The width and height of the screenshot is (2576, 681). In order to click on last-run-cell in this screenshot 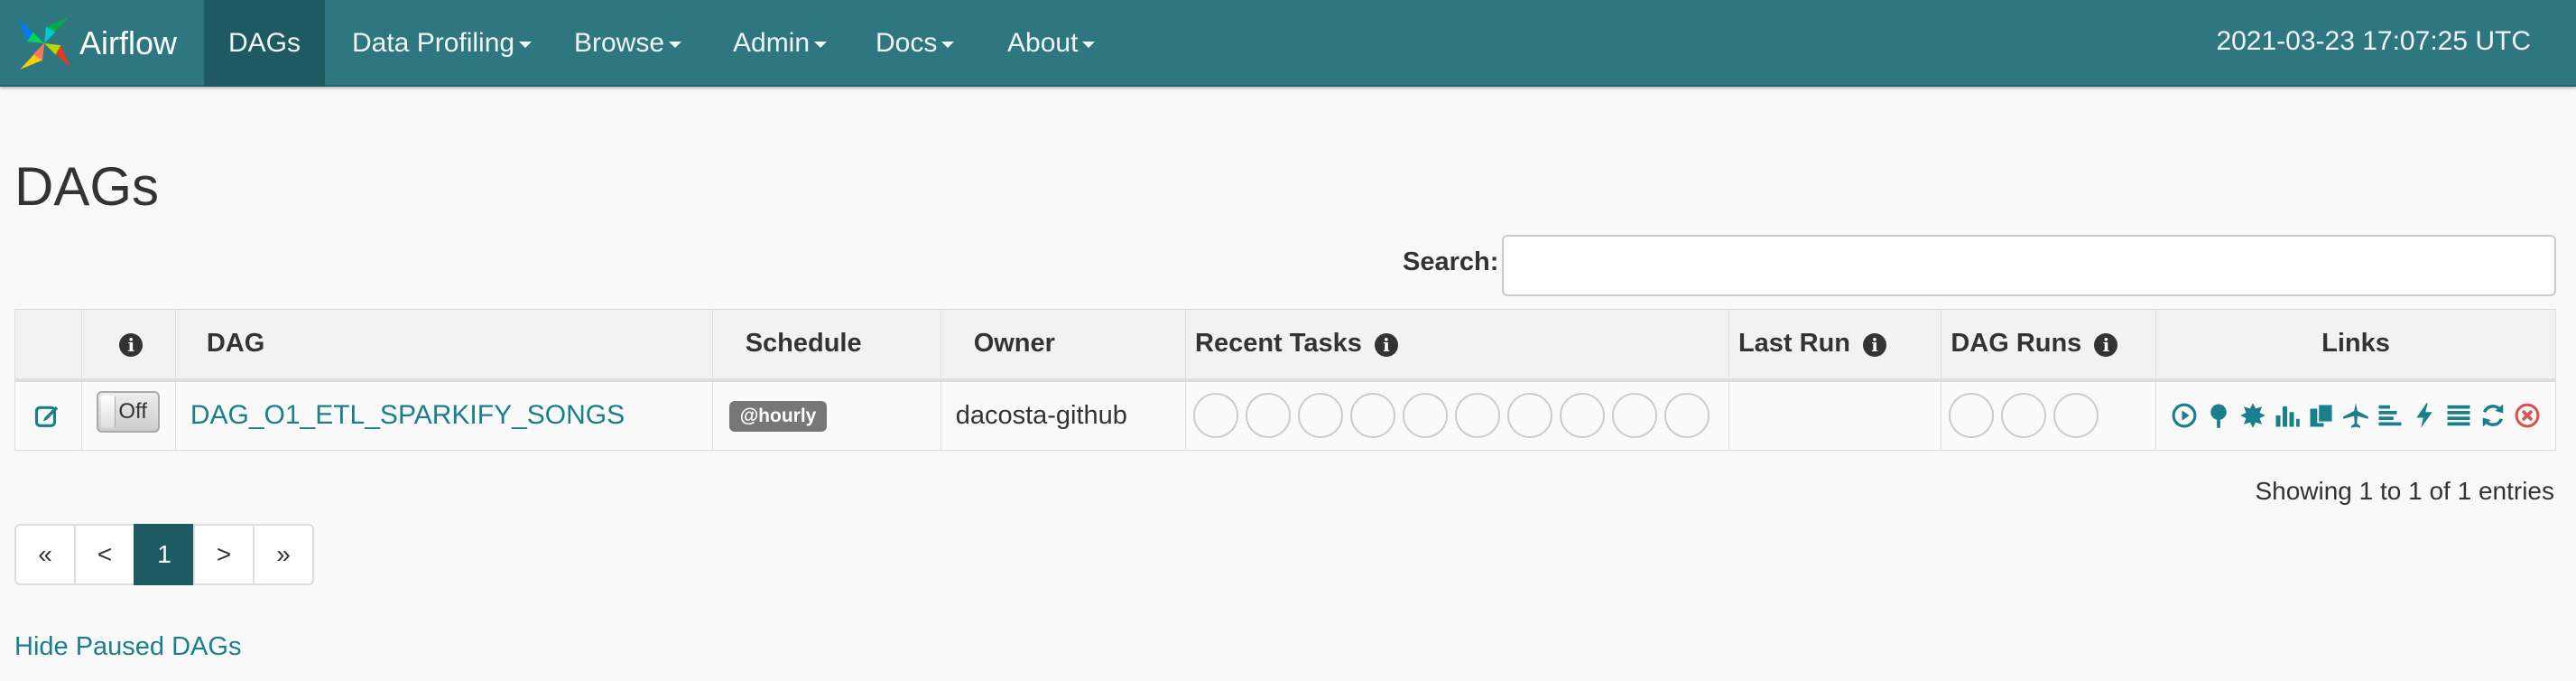, I will do `click(1835, 415)`.